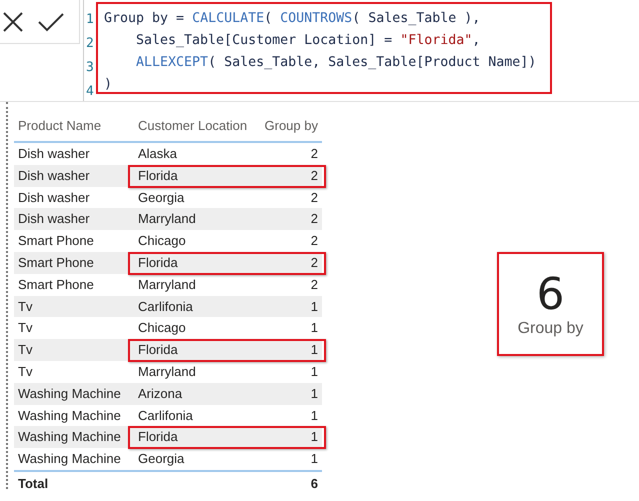  I want to click on table-cell-text: Alaska, so click(157, 154).